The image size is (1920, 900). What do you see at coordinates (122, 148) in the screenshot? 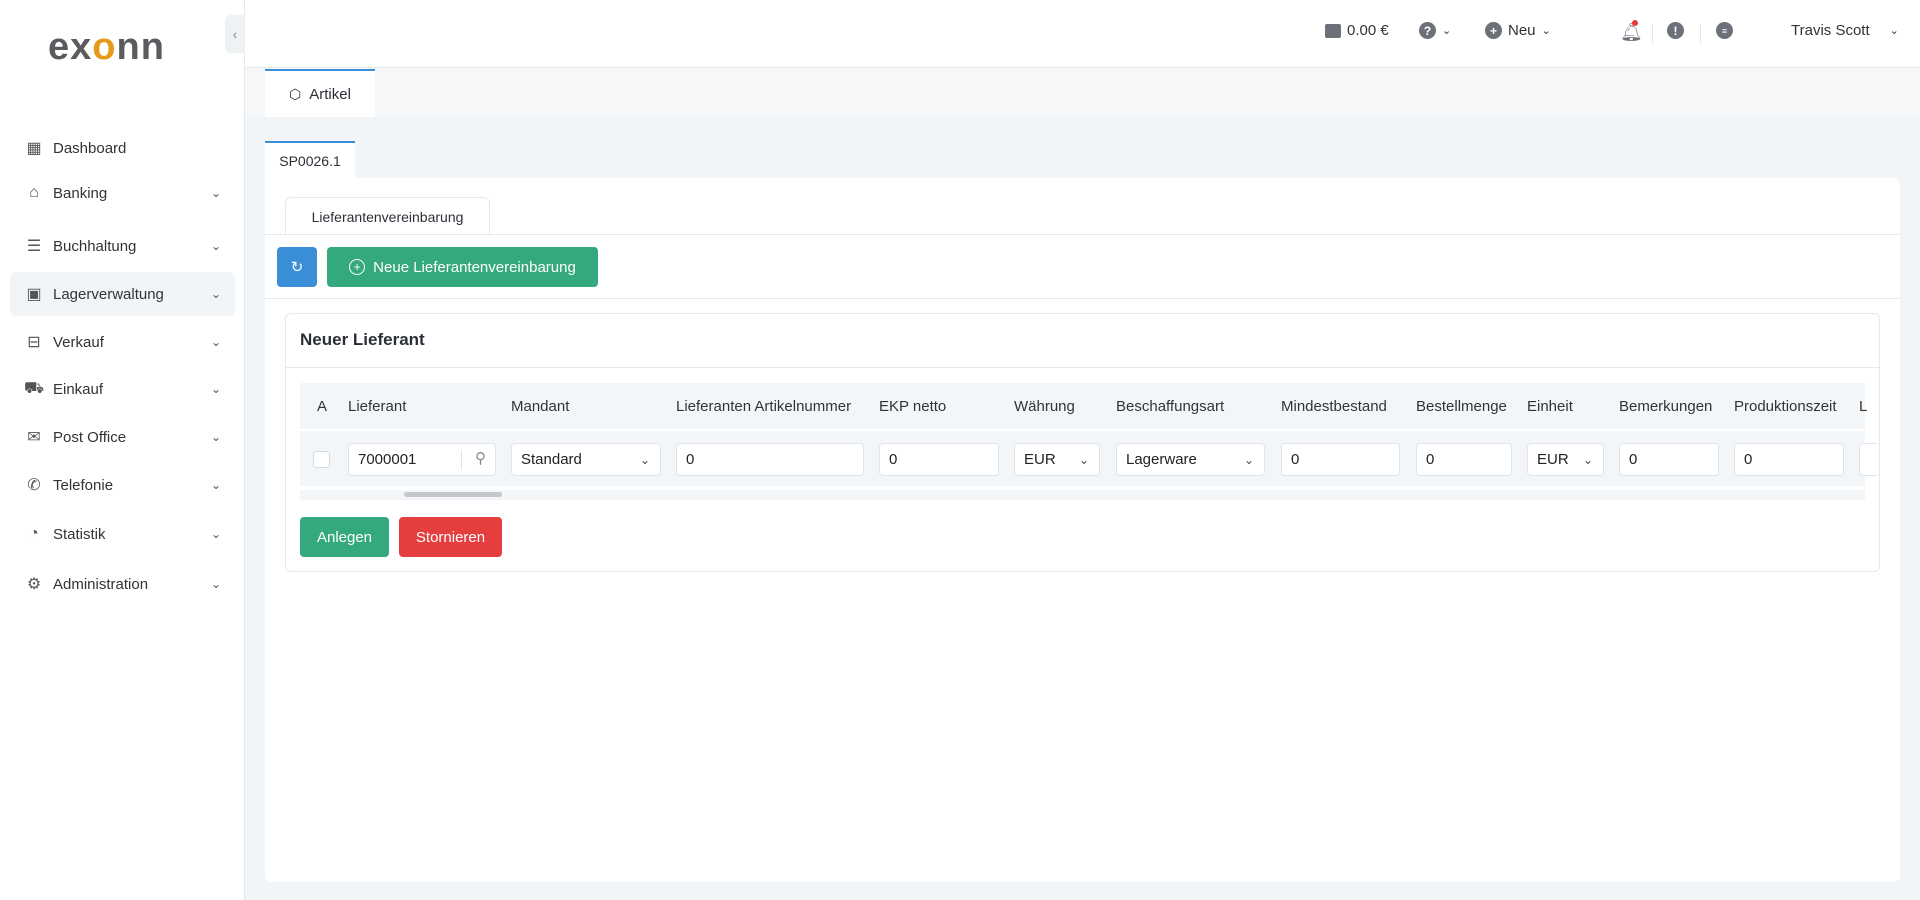
I see `sidebar-item-dashboard: ▦ Dashboard` at bounding box center [122, 148].